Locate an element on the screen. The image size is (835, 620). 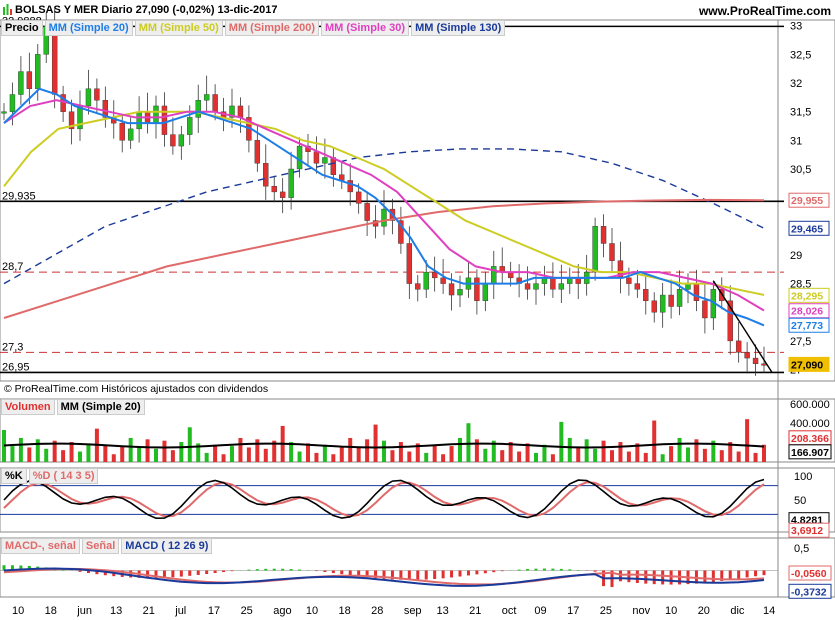
legend-sma50: MM (Simple 50) is located at coordinates (178, 28).